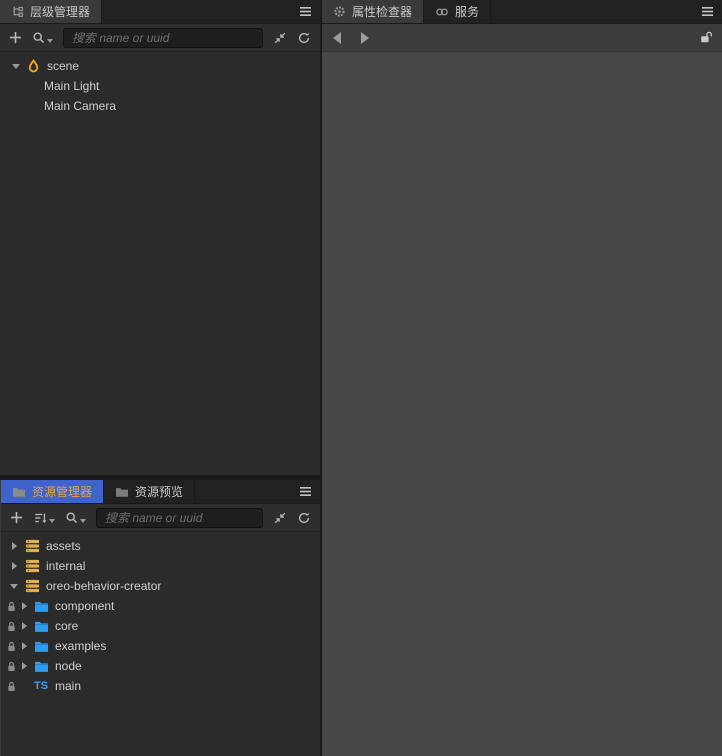 Image resolution: width=722 pixels, height=756 pixels. I want to click on hierarchy-panel-menu-icon, so click(305, 11).